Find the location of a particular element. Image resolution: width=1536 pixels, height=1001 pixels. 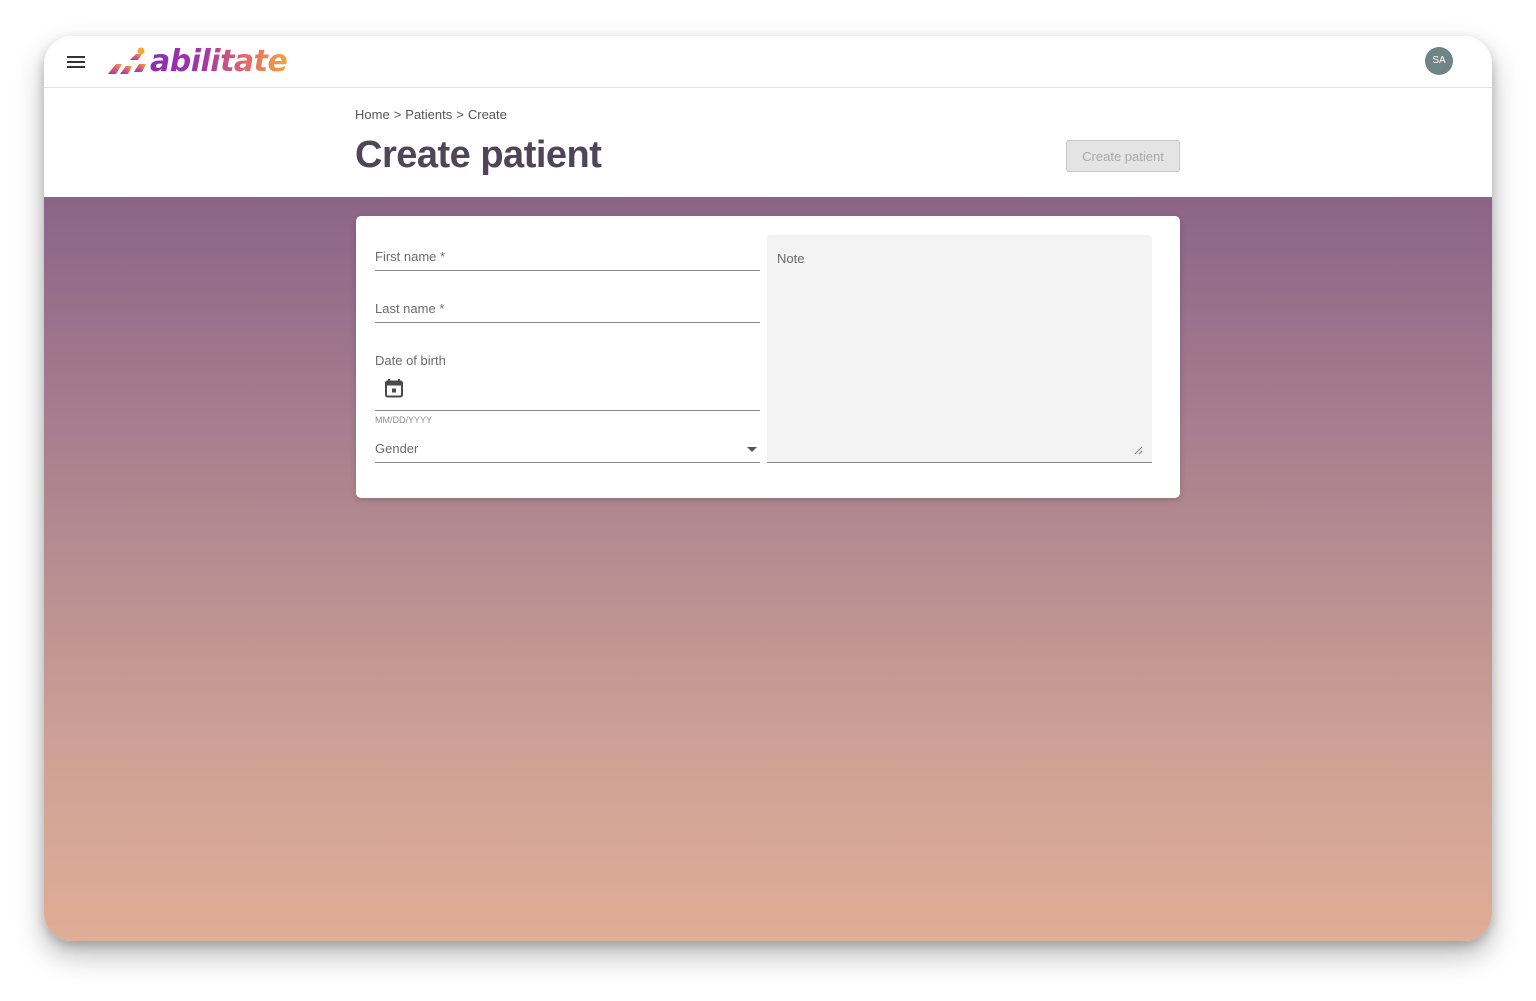

user-avatar: SA is located at coordinates (1439, 61).